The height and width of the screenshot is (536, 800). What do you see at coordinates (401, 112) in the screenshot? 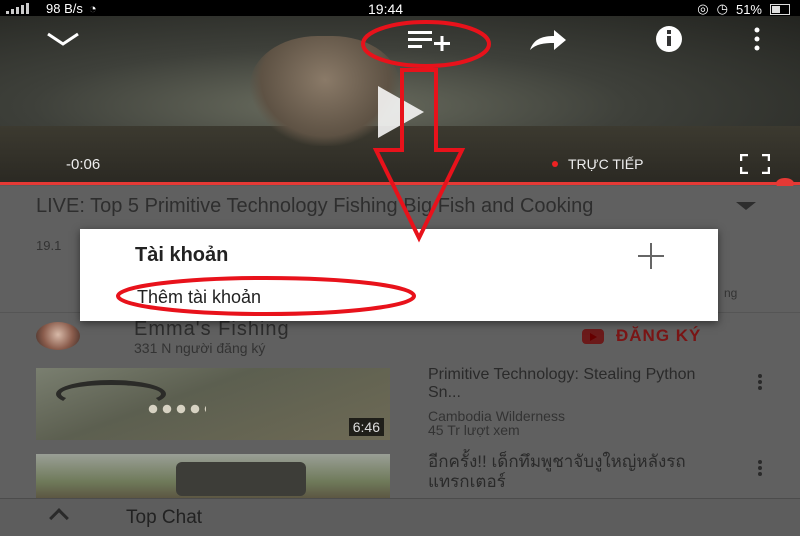
I see `play-icon` at bounding box center [401, 112].